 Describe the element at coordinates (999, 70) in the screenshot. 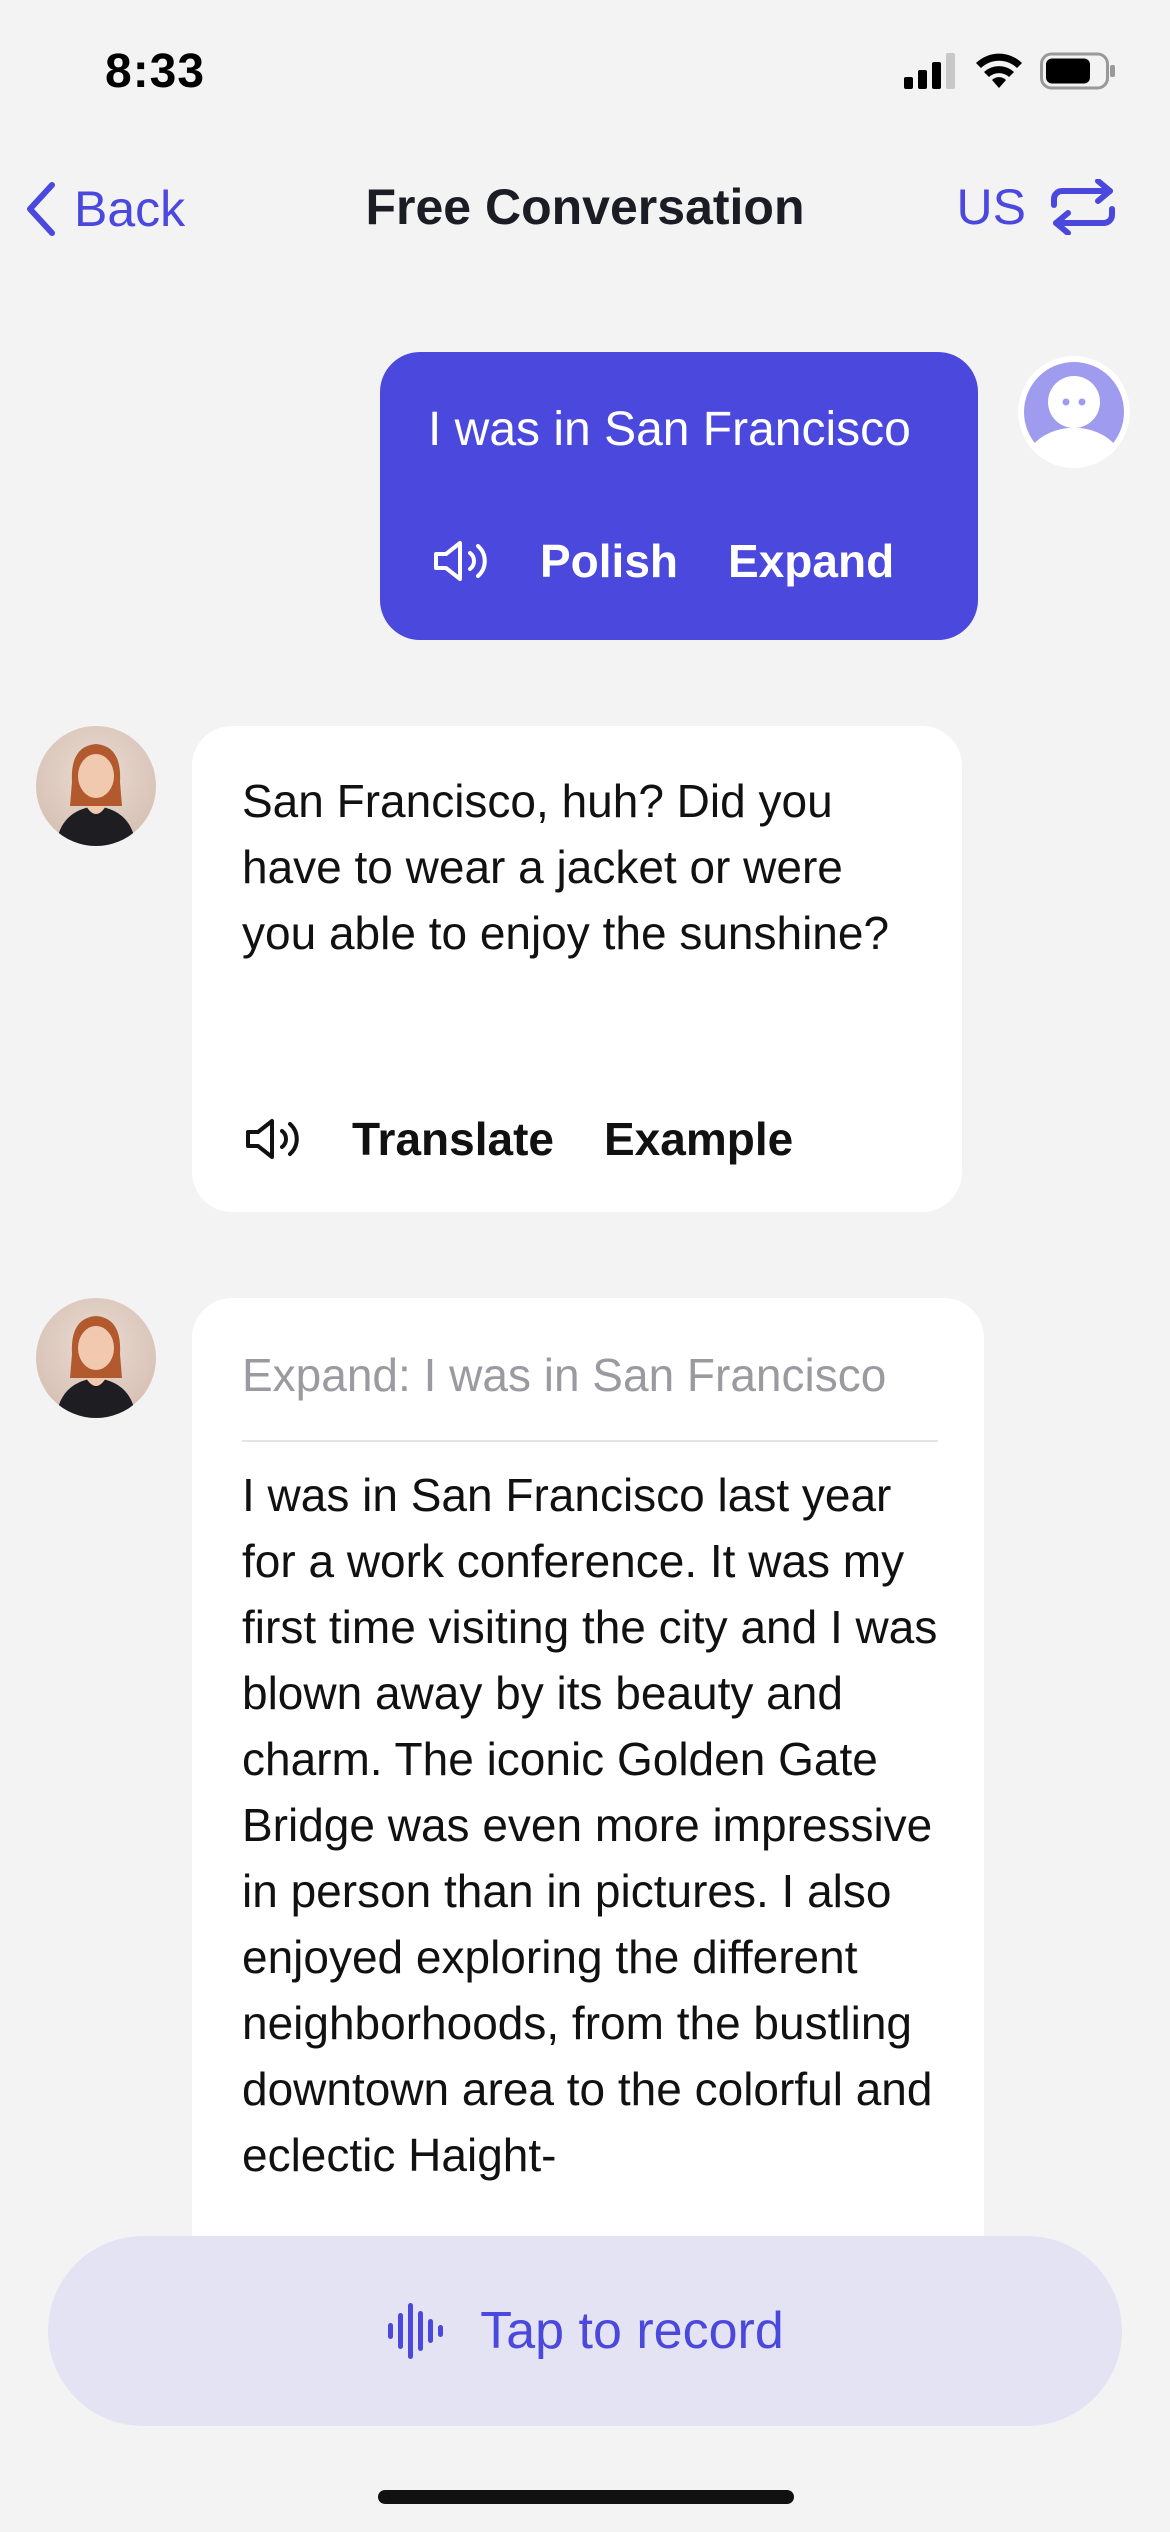

I see `wifi-icon` at that location.